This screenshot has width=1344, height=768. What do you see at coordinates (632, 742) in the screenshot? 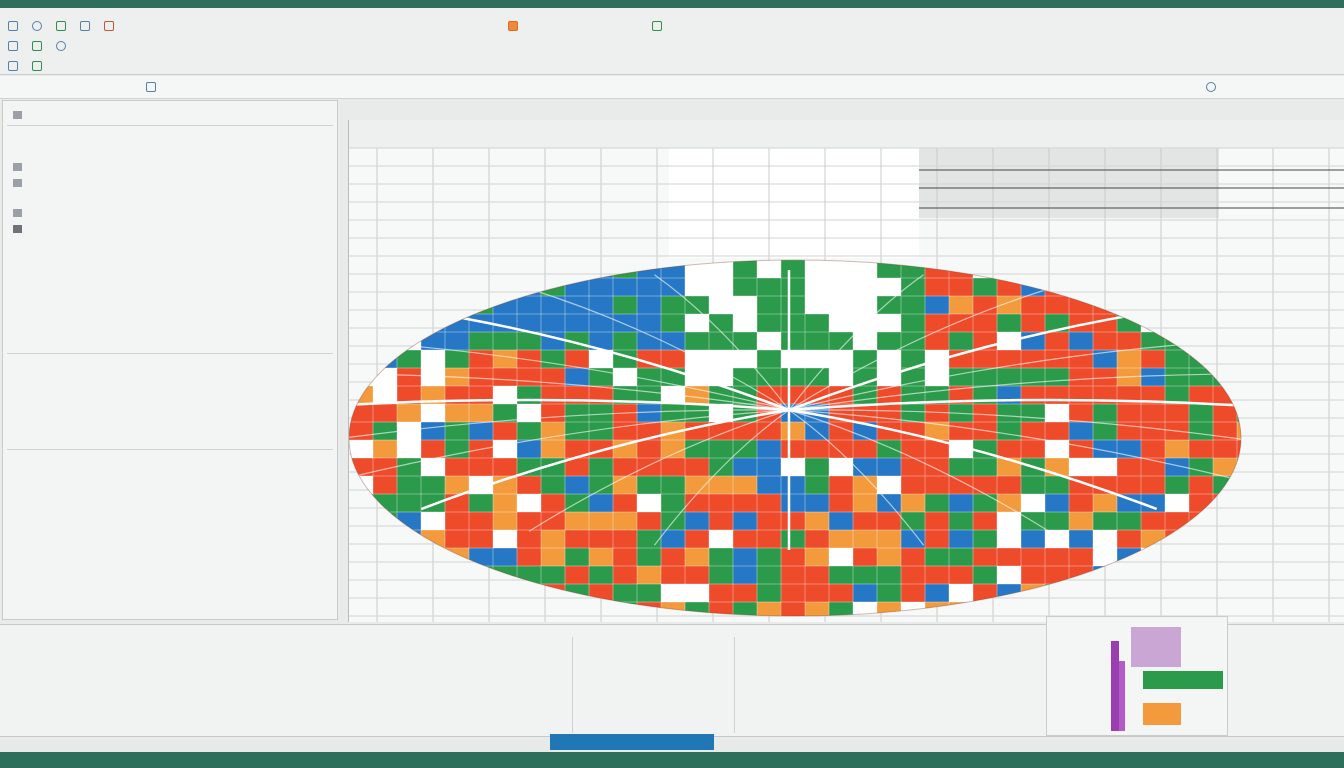
I see `sheet-tab-active` at bounding box center [632, 742].